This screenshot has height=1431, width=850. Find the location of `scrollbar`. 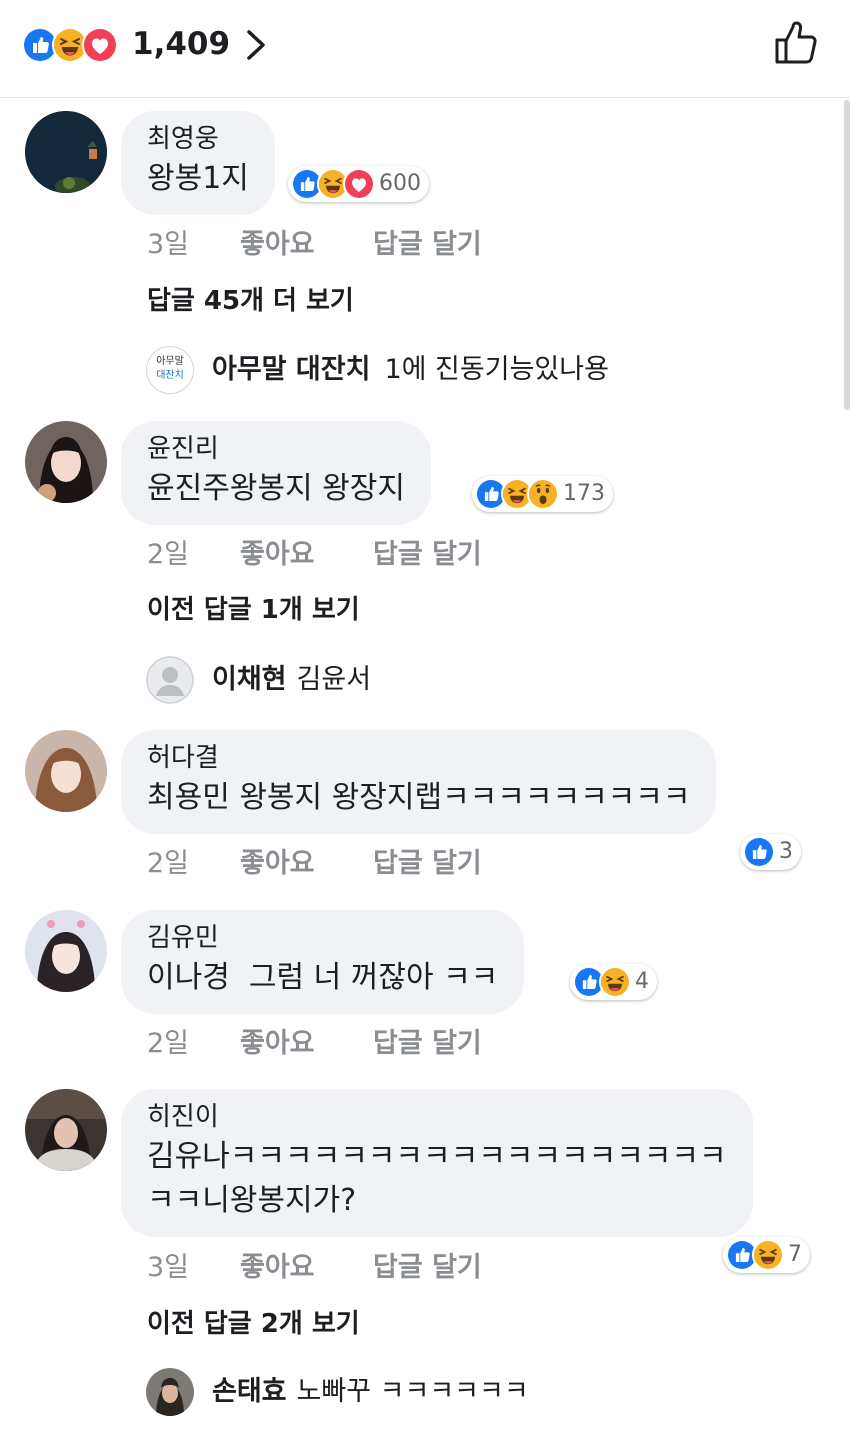

scrollbar is located at coordinates (847, 255).